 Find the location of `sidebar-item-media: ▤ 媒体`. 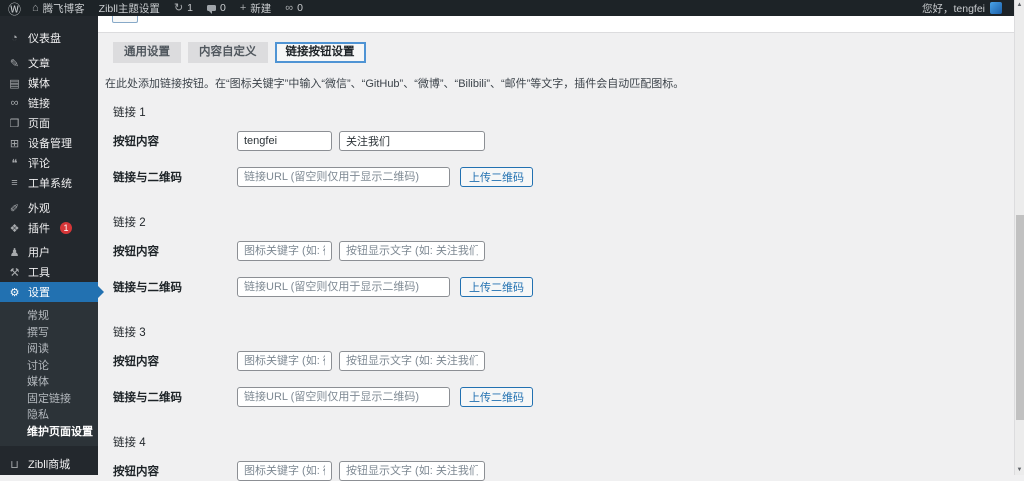

sidebar-item-media: ▤ 媒体 is located at coordinates (49, 83).